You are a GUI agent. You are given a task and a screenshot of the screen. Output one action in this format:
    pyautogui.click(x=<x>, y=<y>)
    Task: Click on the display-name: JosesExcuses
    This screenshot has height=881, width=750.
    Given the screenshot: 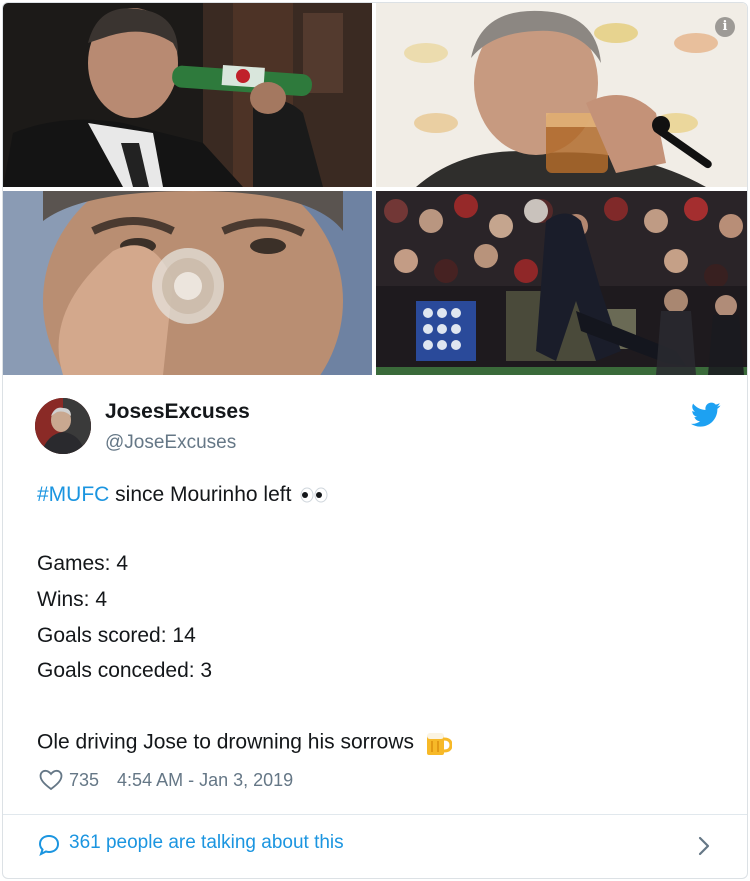 What is the action you would take?
    pyautogui.click(x=177, y=412)
    